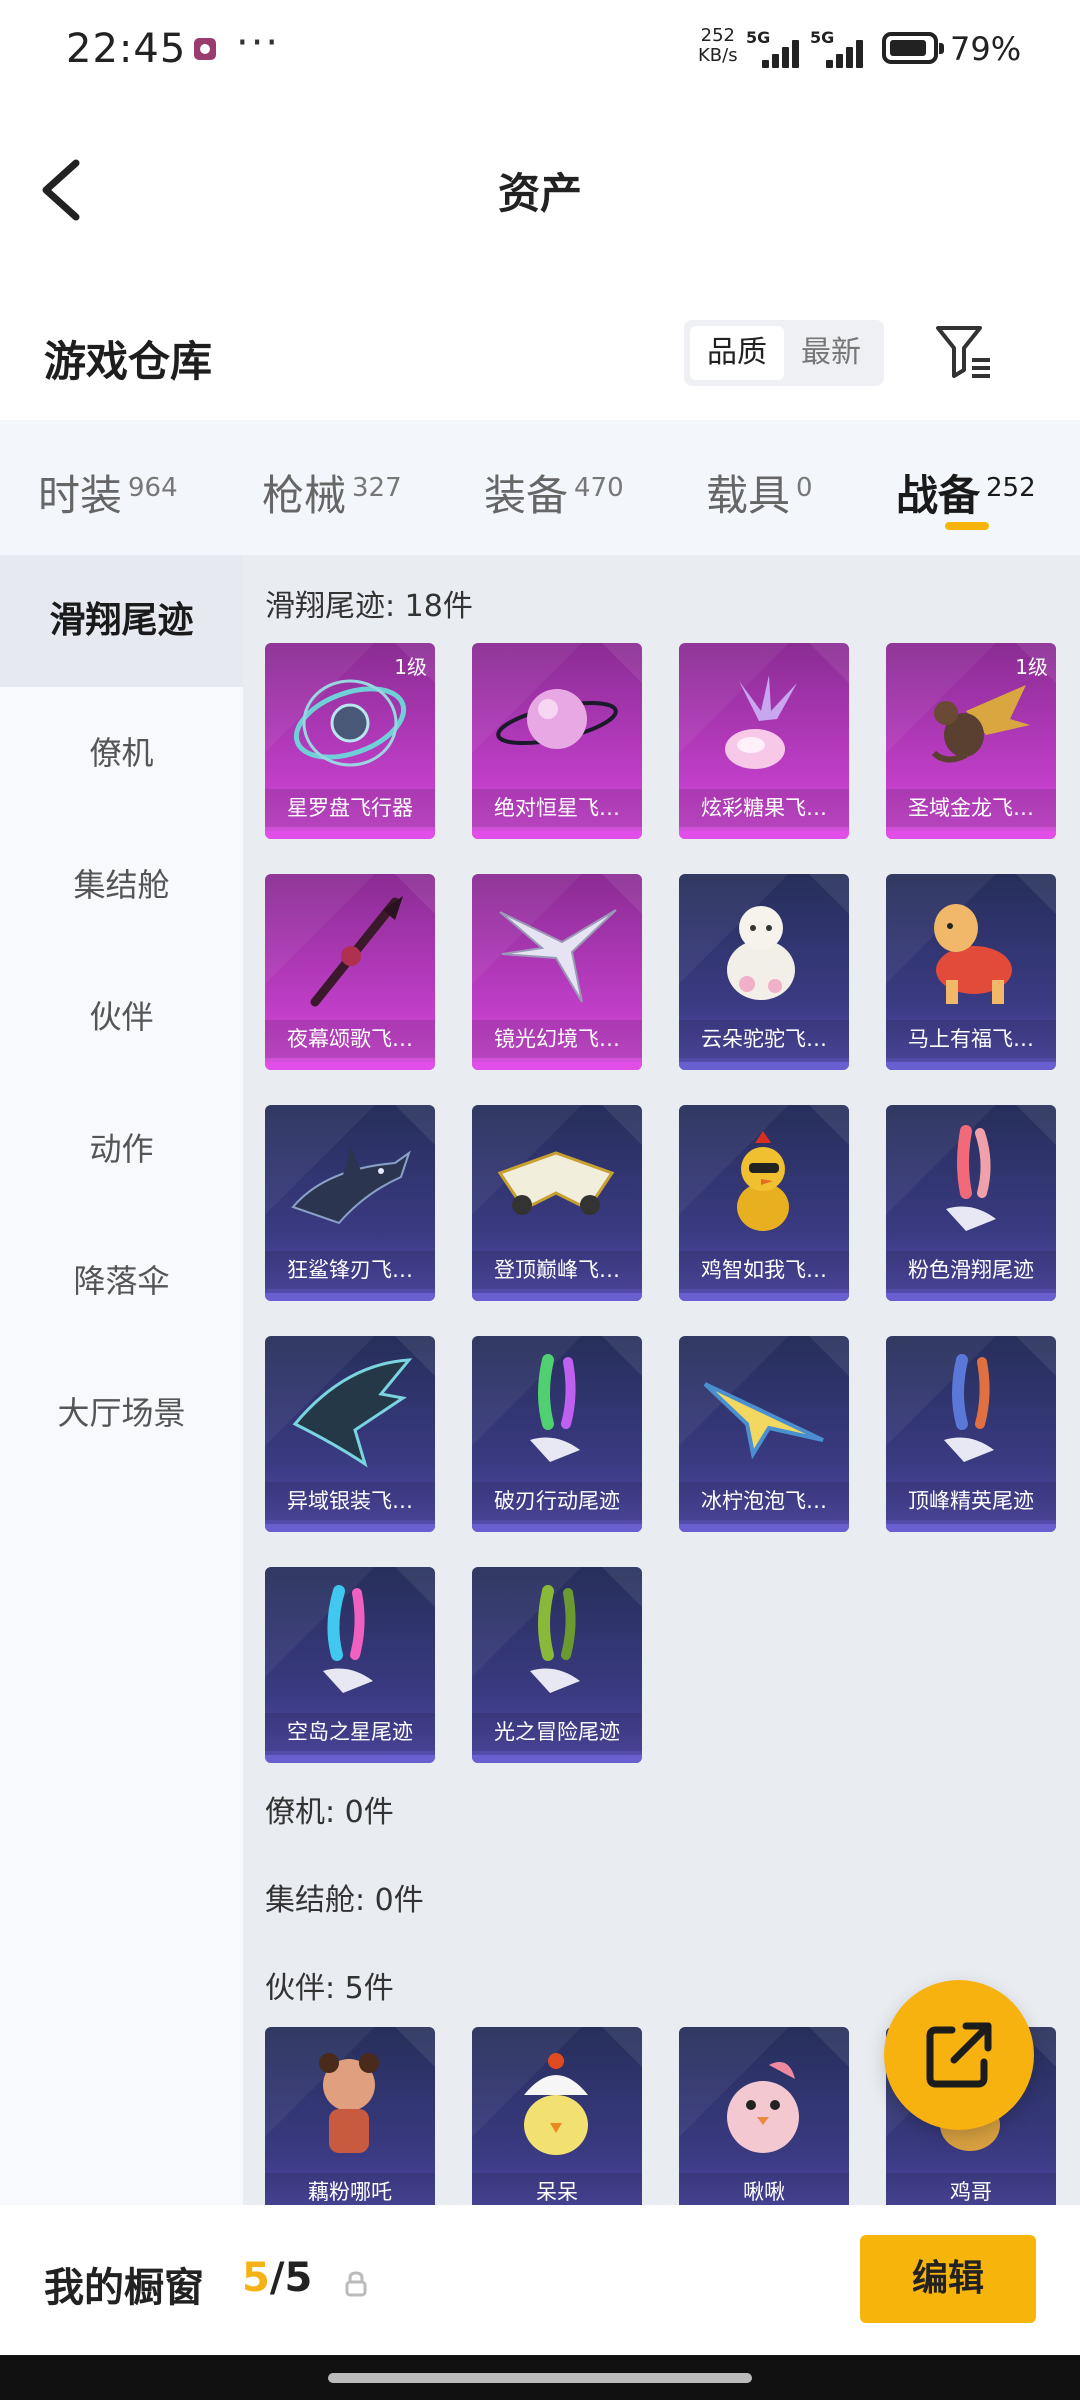  I want to click on bird-partner-icon, so click(763, 2107).